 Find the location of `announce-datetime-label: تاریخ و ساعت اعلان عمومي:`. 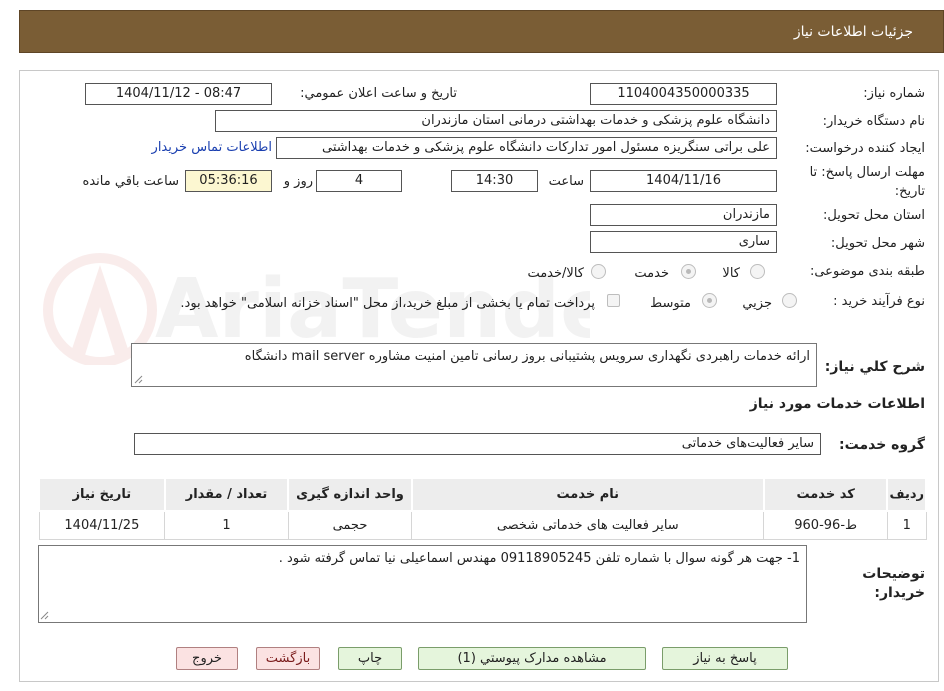

announce-datetime-label: تاریخ و ساعت اعلان عمومي: is located at coordinates (378, 93).